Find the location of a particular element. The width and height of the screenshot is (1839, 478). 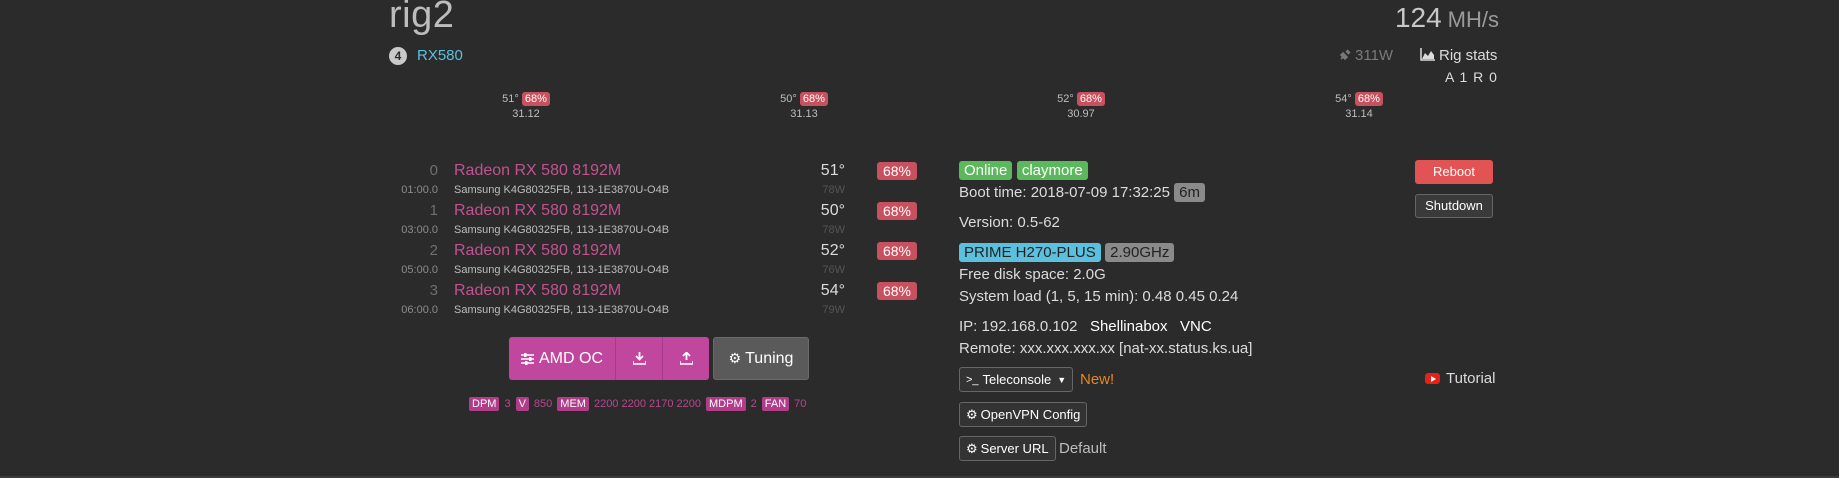

voltage-value: 850 is located at coordinates (543, 404).